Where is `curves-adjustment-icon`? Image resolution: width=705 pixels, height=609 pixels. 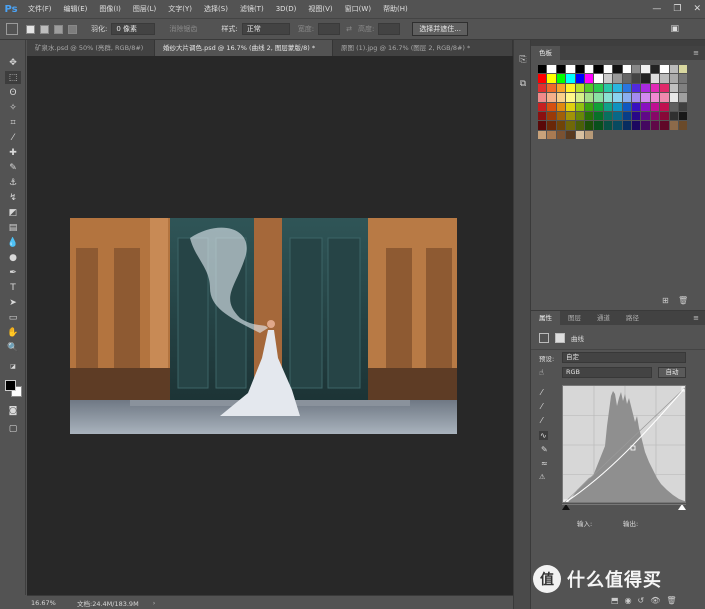
curves-adjustment-icon is located at coordinates (544, 338).